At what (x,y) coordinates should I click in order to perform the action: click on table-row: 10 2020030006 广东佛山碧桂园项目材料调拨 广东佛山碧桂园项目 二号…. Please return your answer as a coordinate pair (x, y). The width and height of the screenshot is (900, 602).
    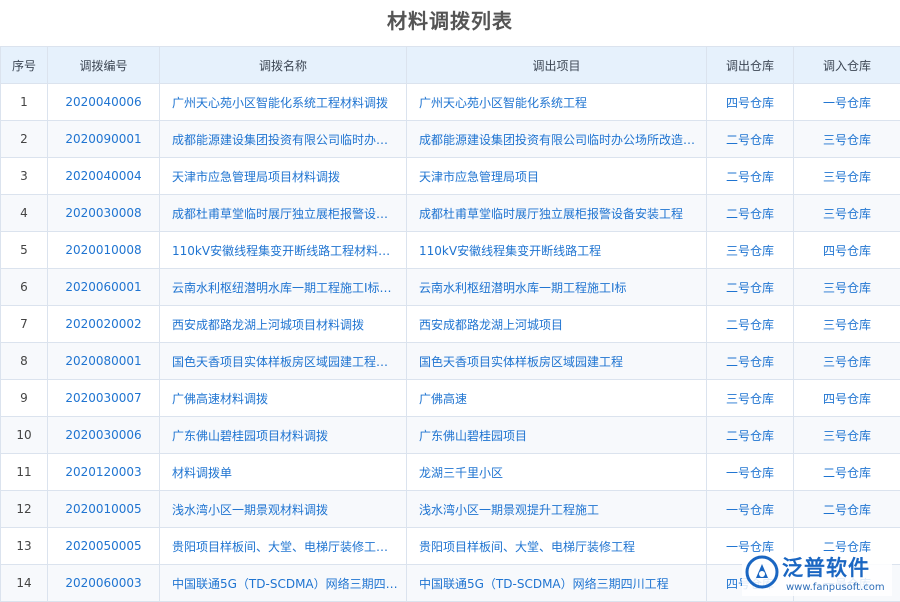
    Looking at the image, I should click on (450, 435).